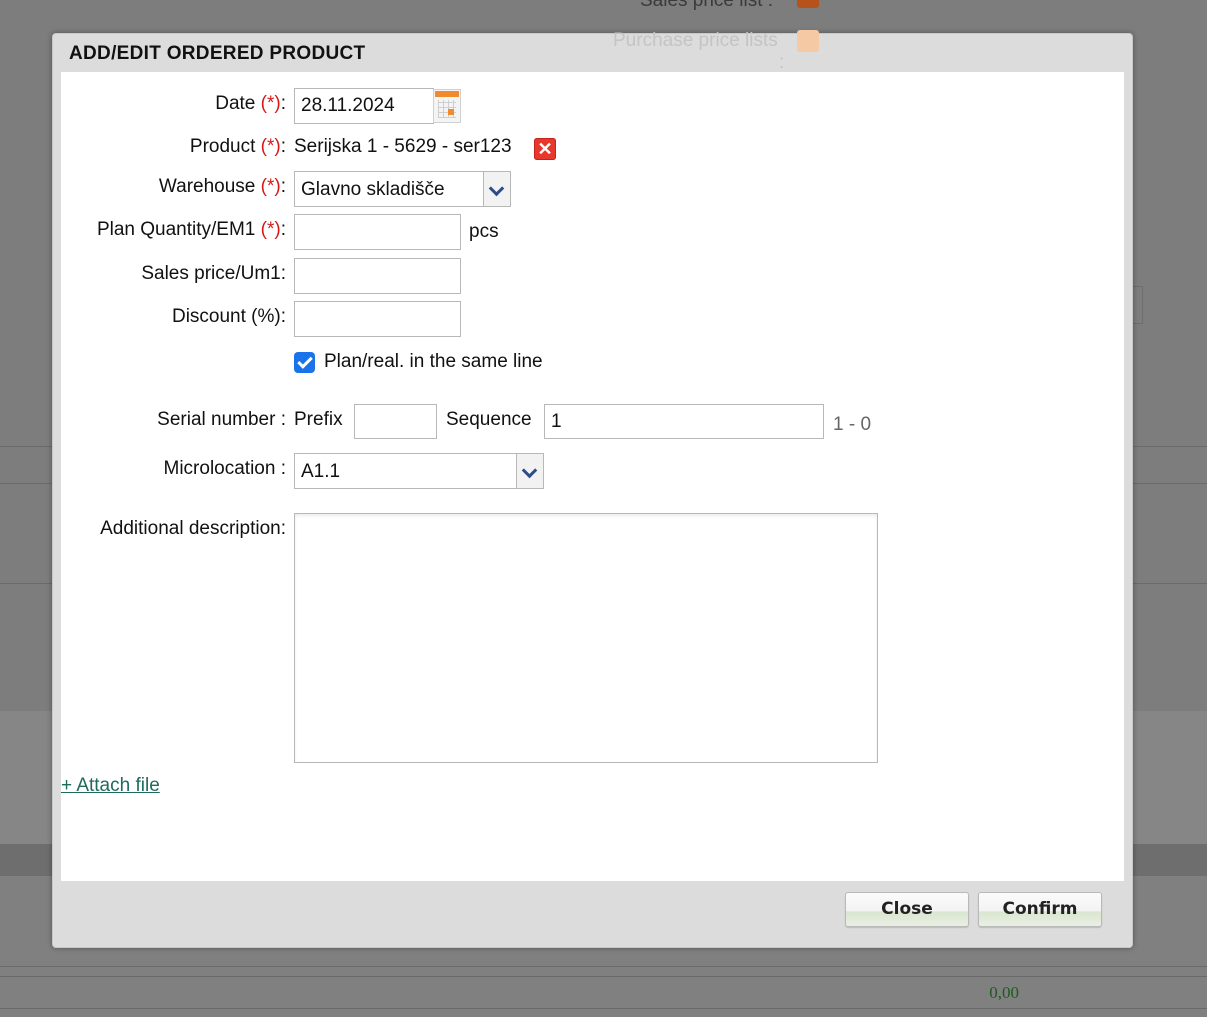 The image size is (1207, 1017). I want to click on bg-total-amount: 0,00, so click(1004, 992).